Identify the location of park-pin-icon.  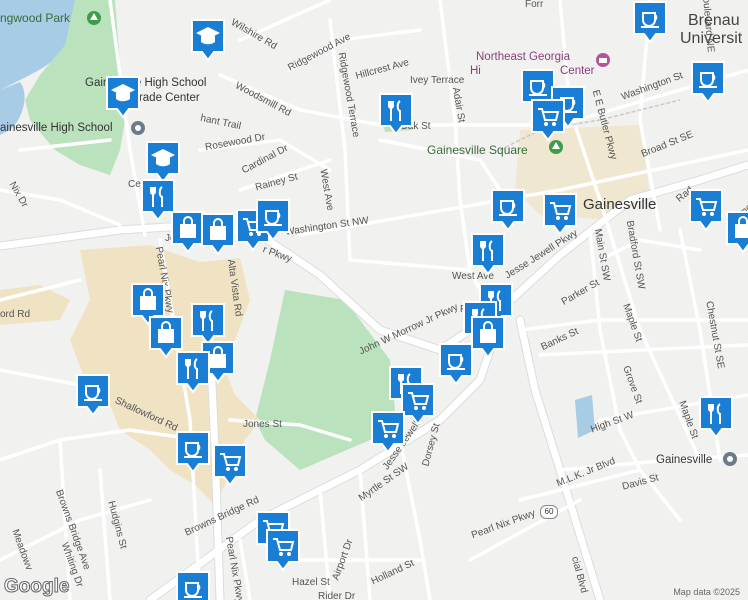
(94, 18).